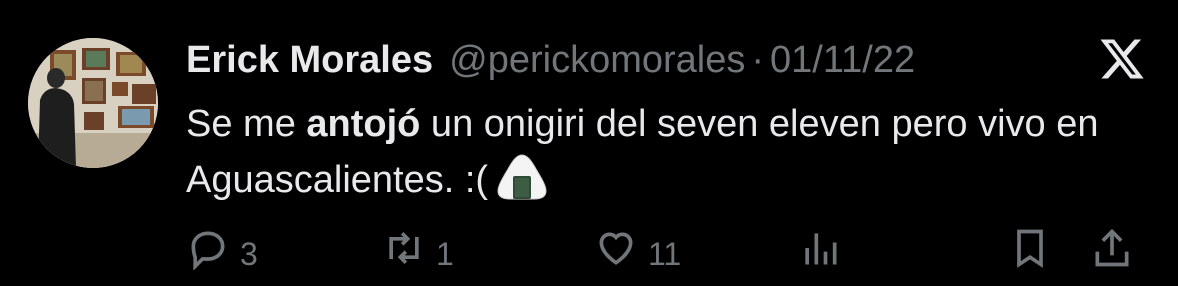 The height and width of the screenshot is (286, 1178). What do you see at coordinates (1122, 59) in the screenshot?
I see `x-logo-icon` at bounding box center [1122, 59].